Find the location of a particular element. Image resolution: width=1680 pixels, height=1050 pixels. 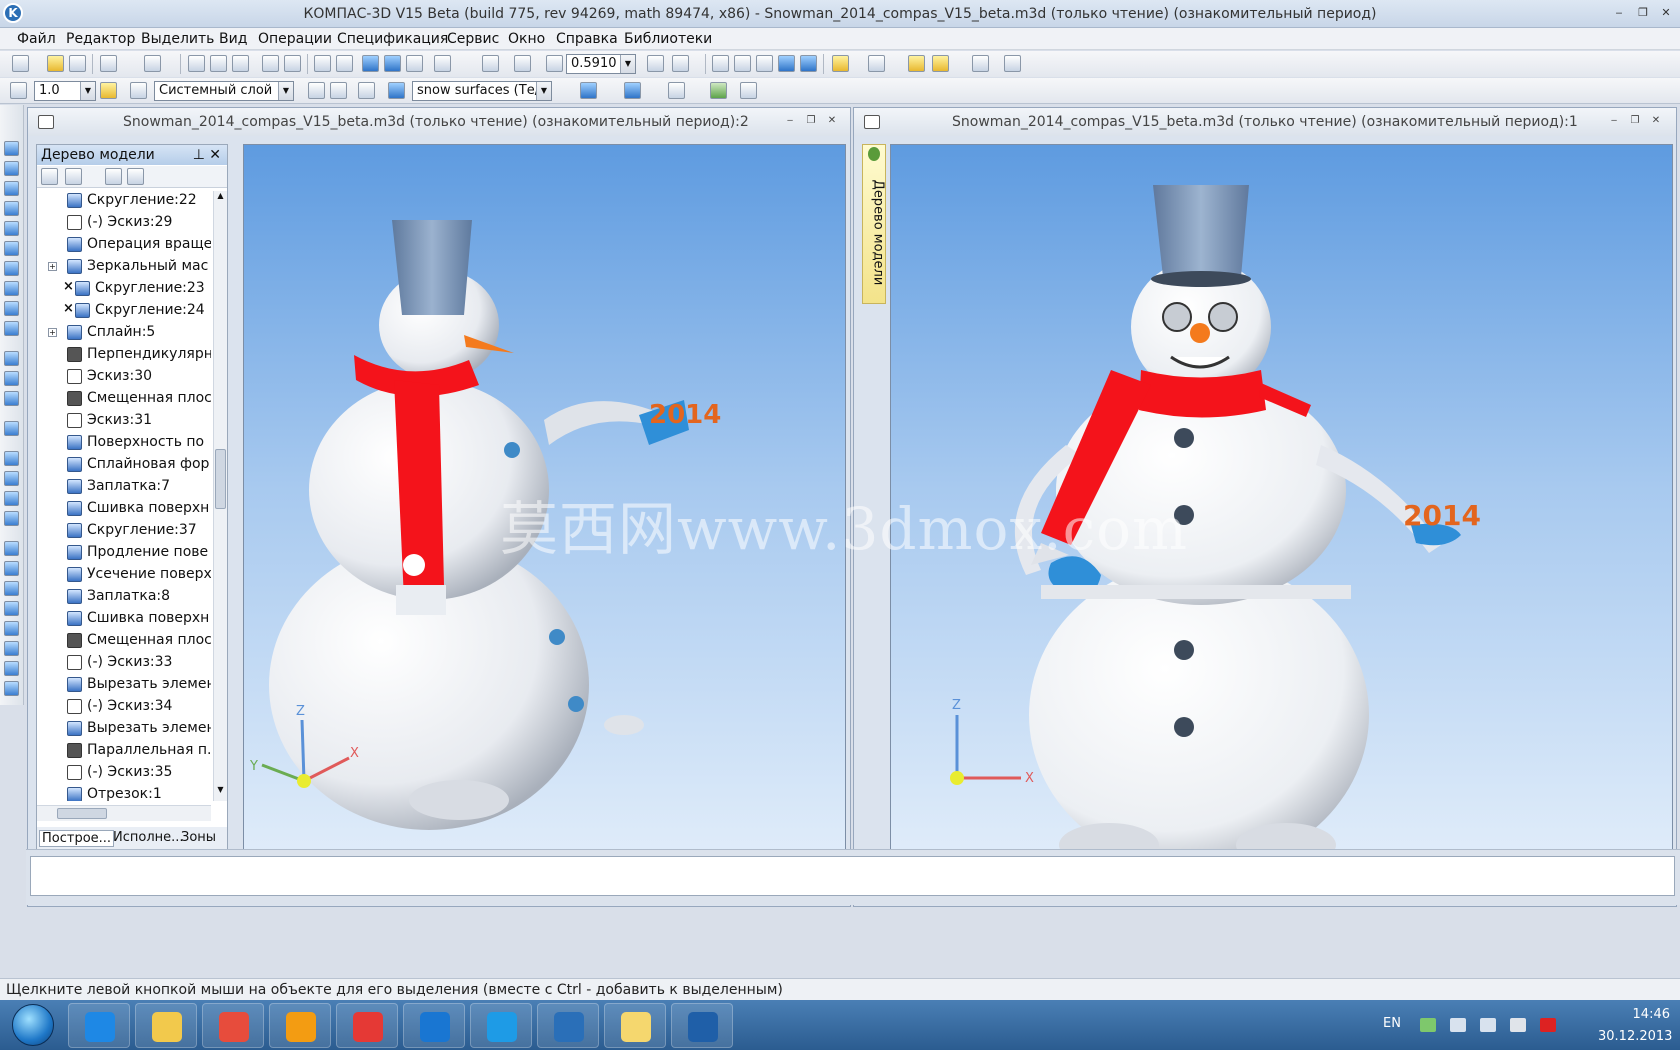

light-icon is located at coordinates (676, 90).